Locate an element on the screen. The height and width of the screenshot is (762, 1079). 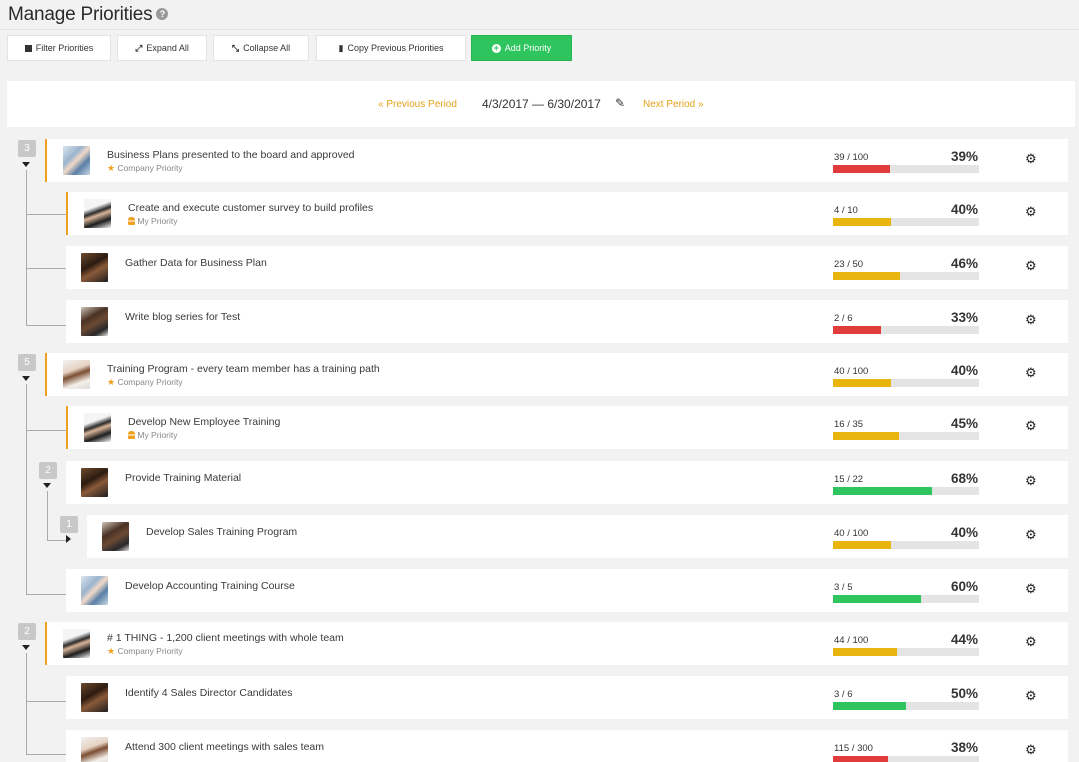
progress-count: 23 / 50 is located at coordinates (849, 264).